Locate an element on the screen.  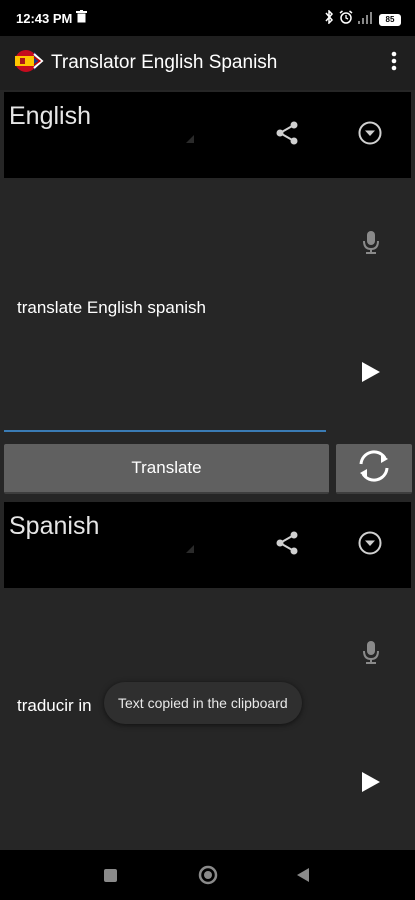
source-language-header: English is located at coordinates (207, 135).